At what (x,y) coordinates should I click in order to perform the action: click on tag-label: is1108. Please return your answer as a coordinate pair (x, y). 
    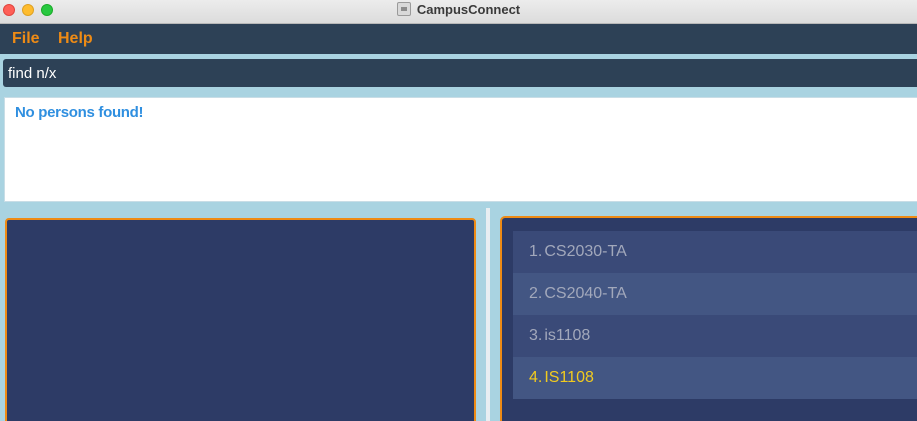
    Looking at the image, I should click on (567, 335).